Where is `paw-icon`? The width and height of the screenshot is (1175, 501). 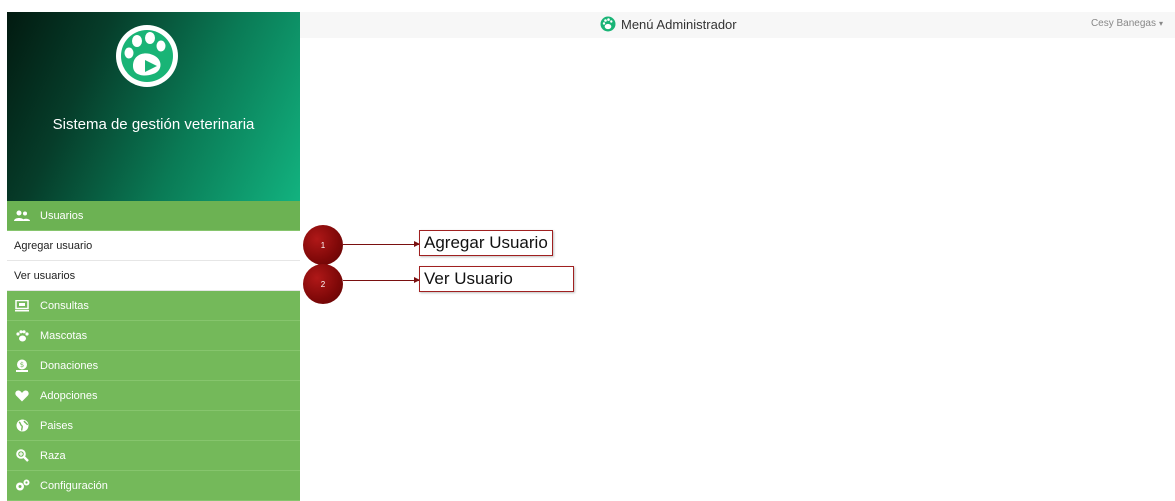 paw-icon is located at coordinates (22, 336).